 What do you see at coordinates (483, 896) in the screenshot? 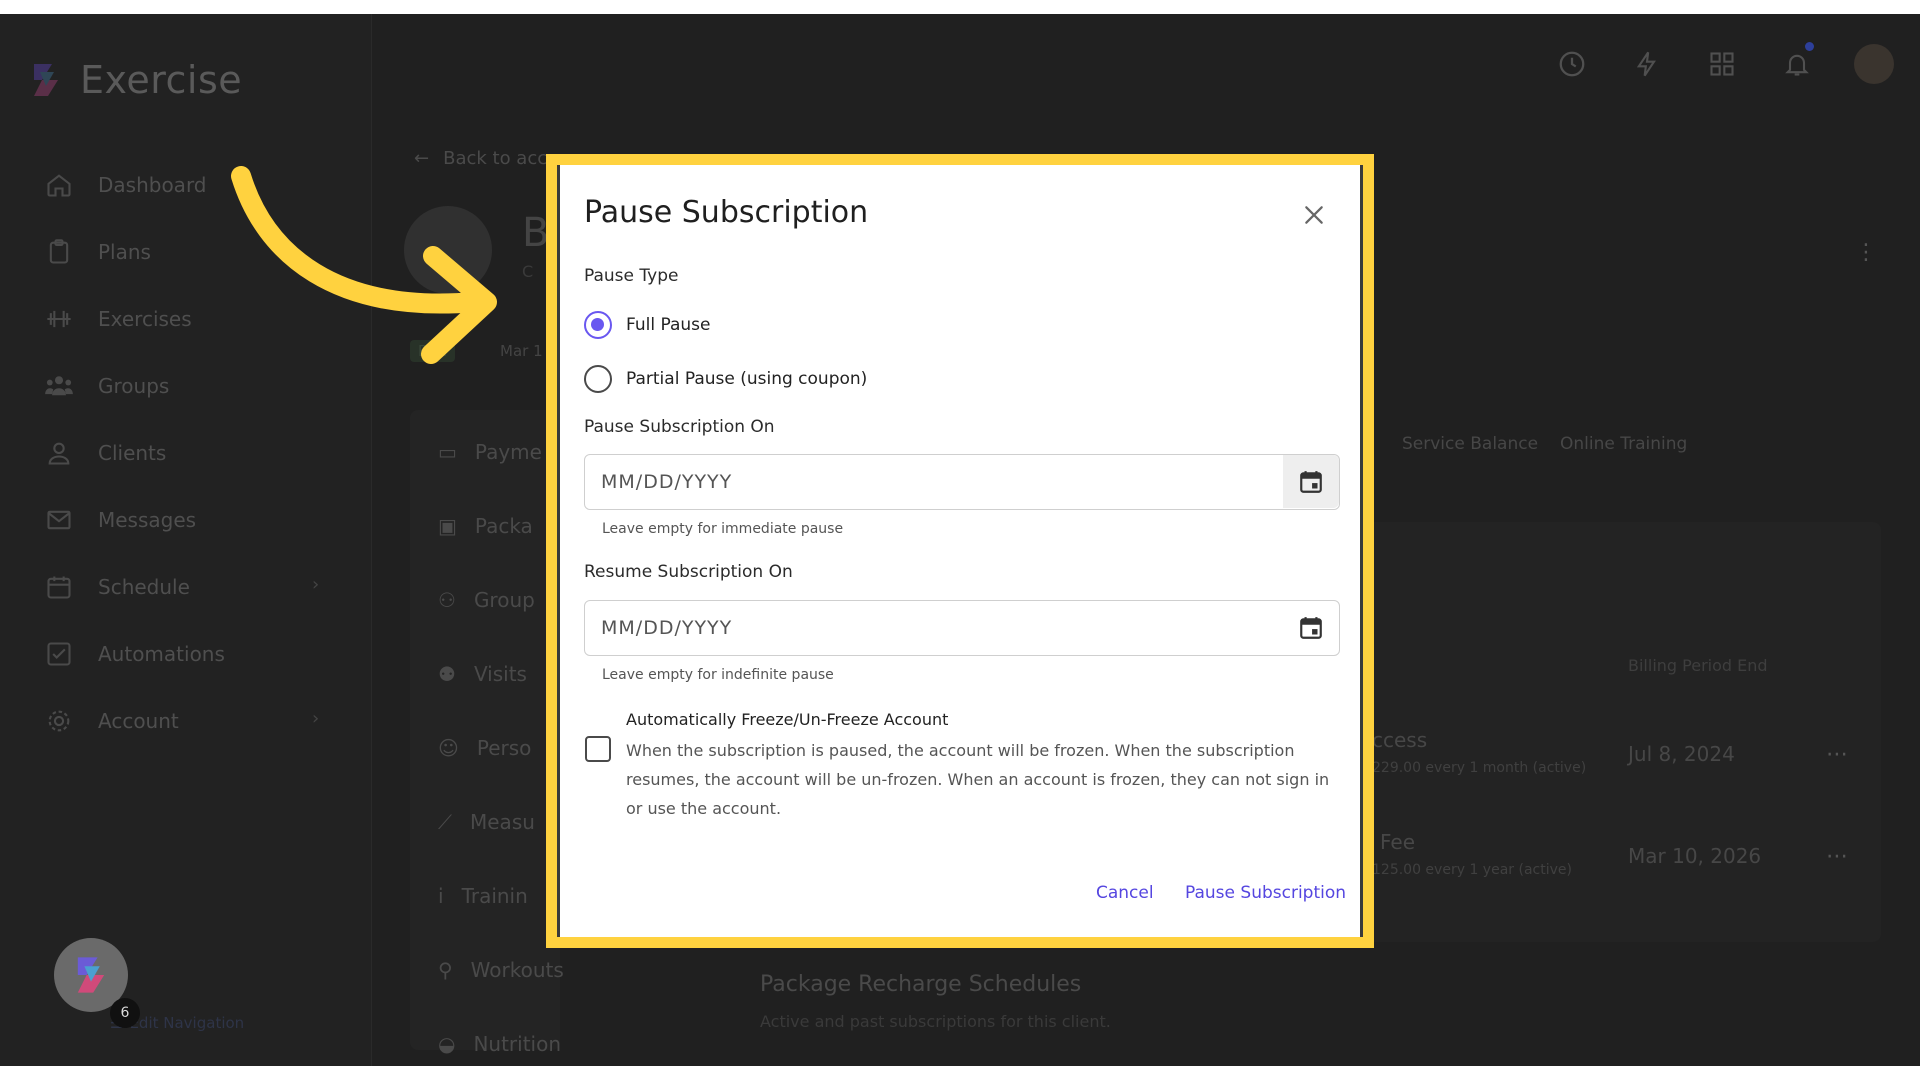
I see `tab-training: i Trainin` at bounding box center [483, 896].